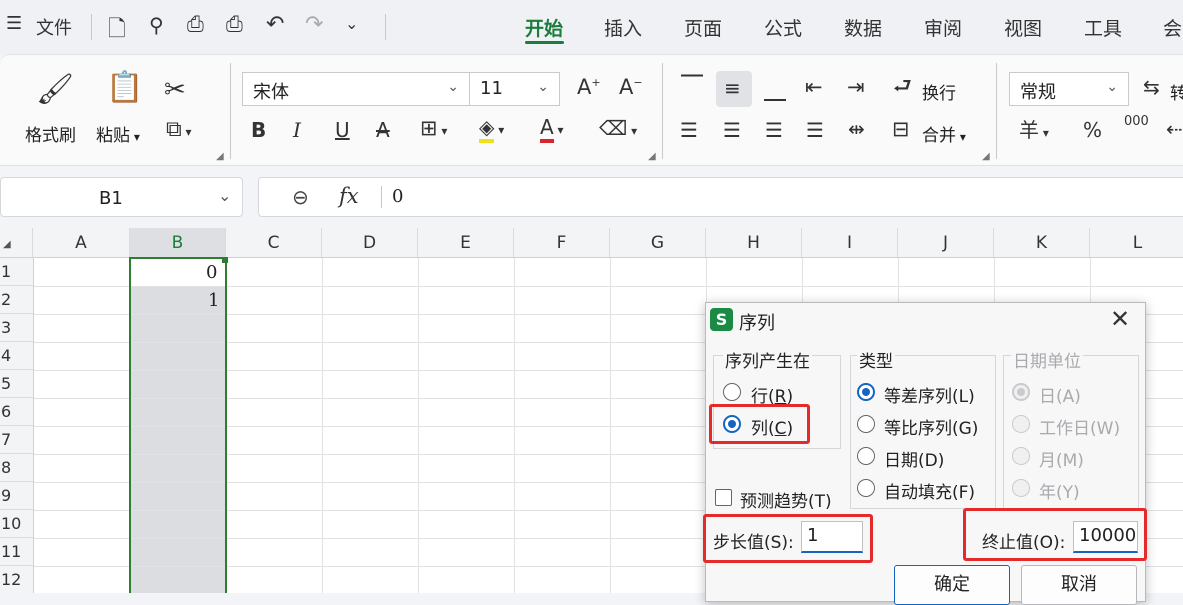 The width and height of the screenshot is (1183, 605). What do you see at coordinates (1092, 130) in the screenshot?
I see `percent-icon: %` at bounding box center [1092, 130].